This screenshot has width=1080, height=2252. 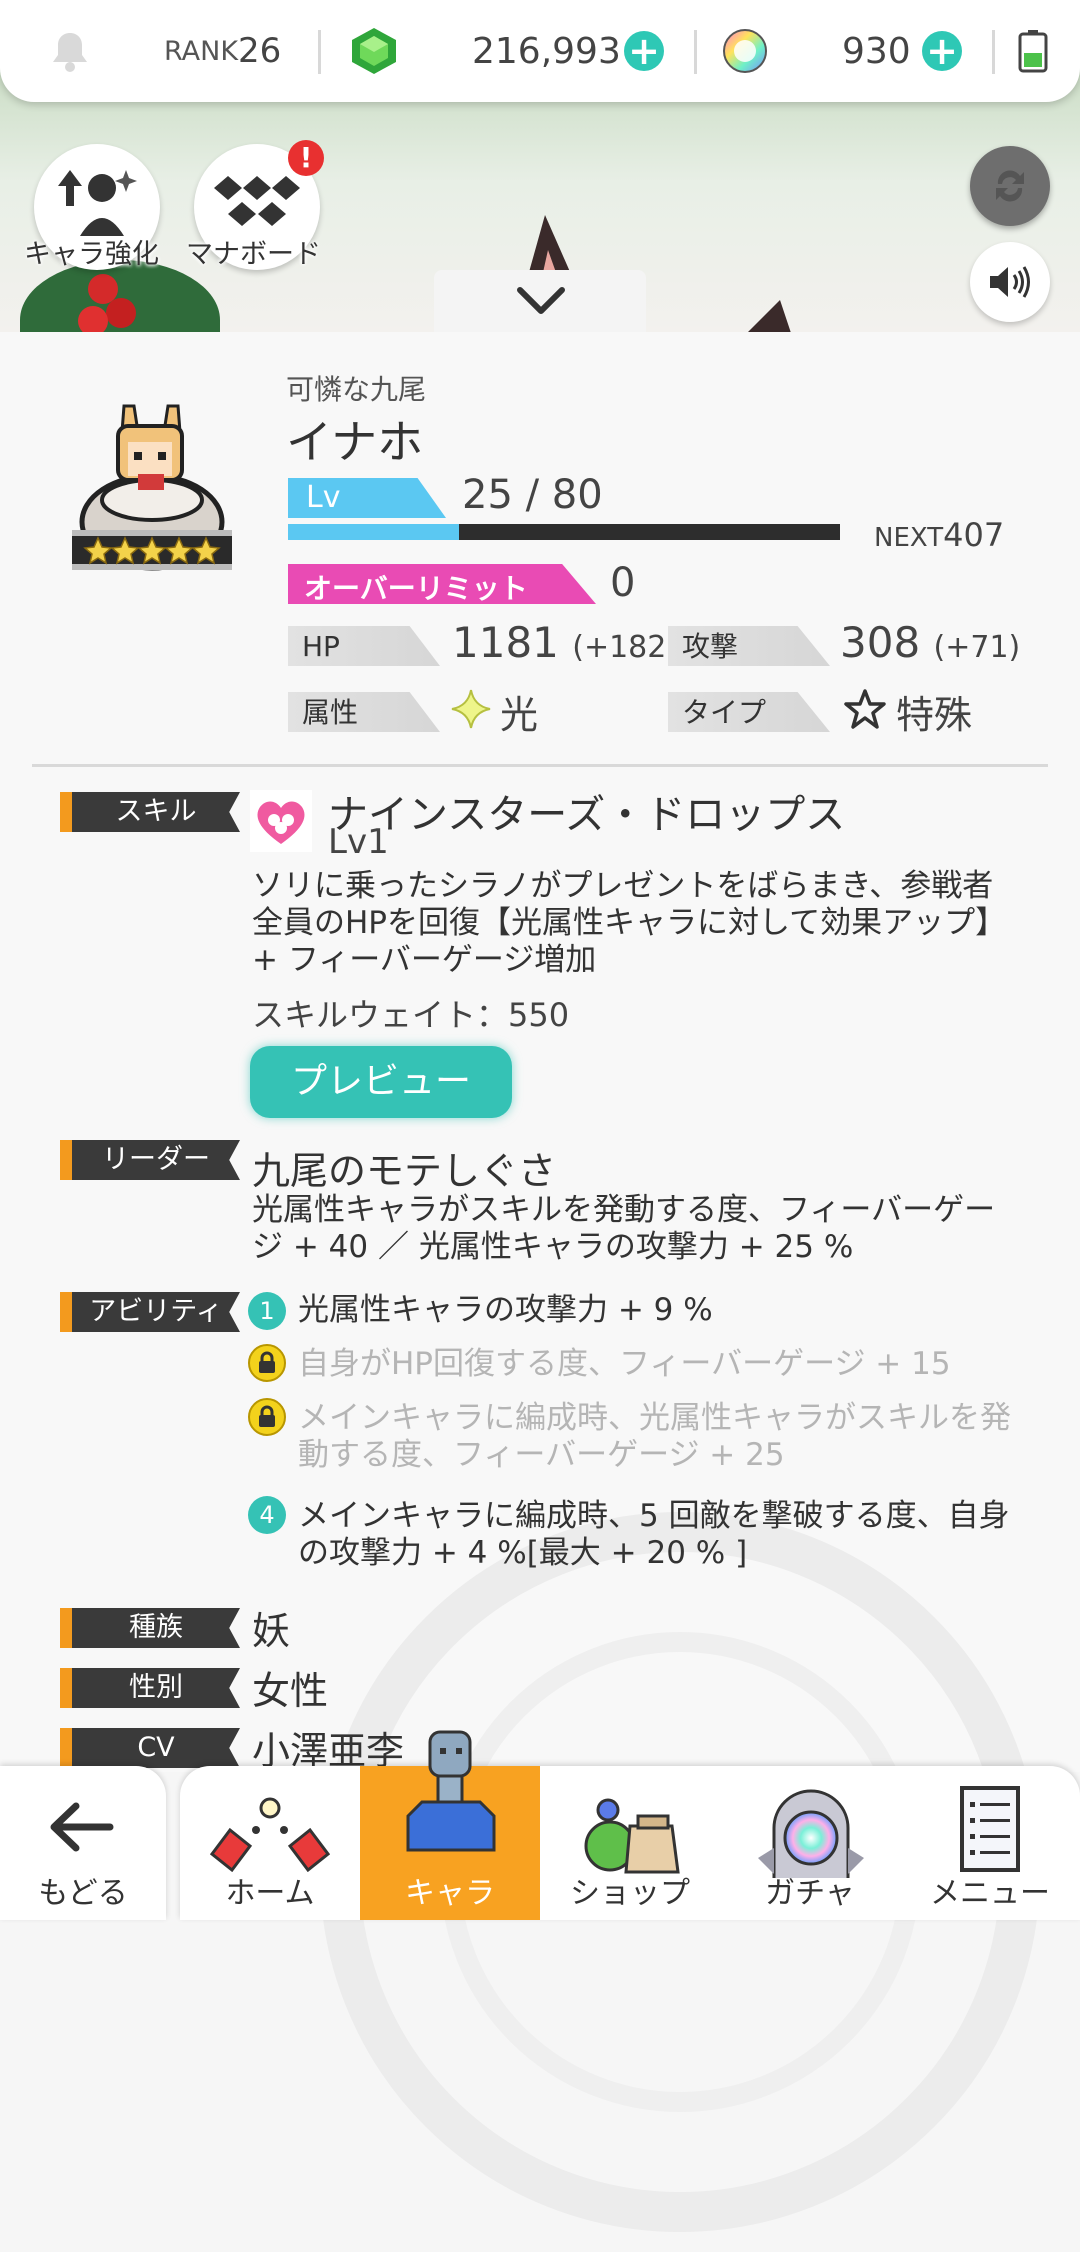 What do you see at coordinates (632, 1836) in the screenshot?
I see `shop-bag-icon` at bounding box center [632, 1836].